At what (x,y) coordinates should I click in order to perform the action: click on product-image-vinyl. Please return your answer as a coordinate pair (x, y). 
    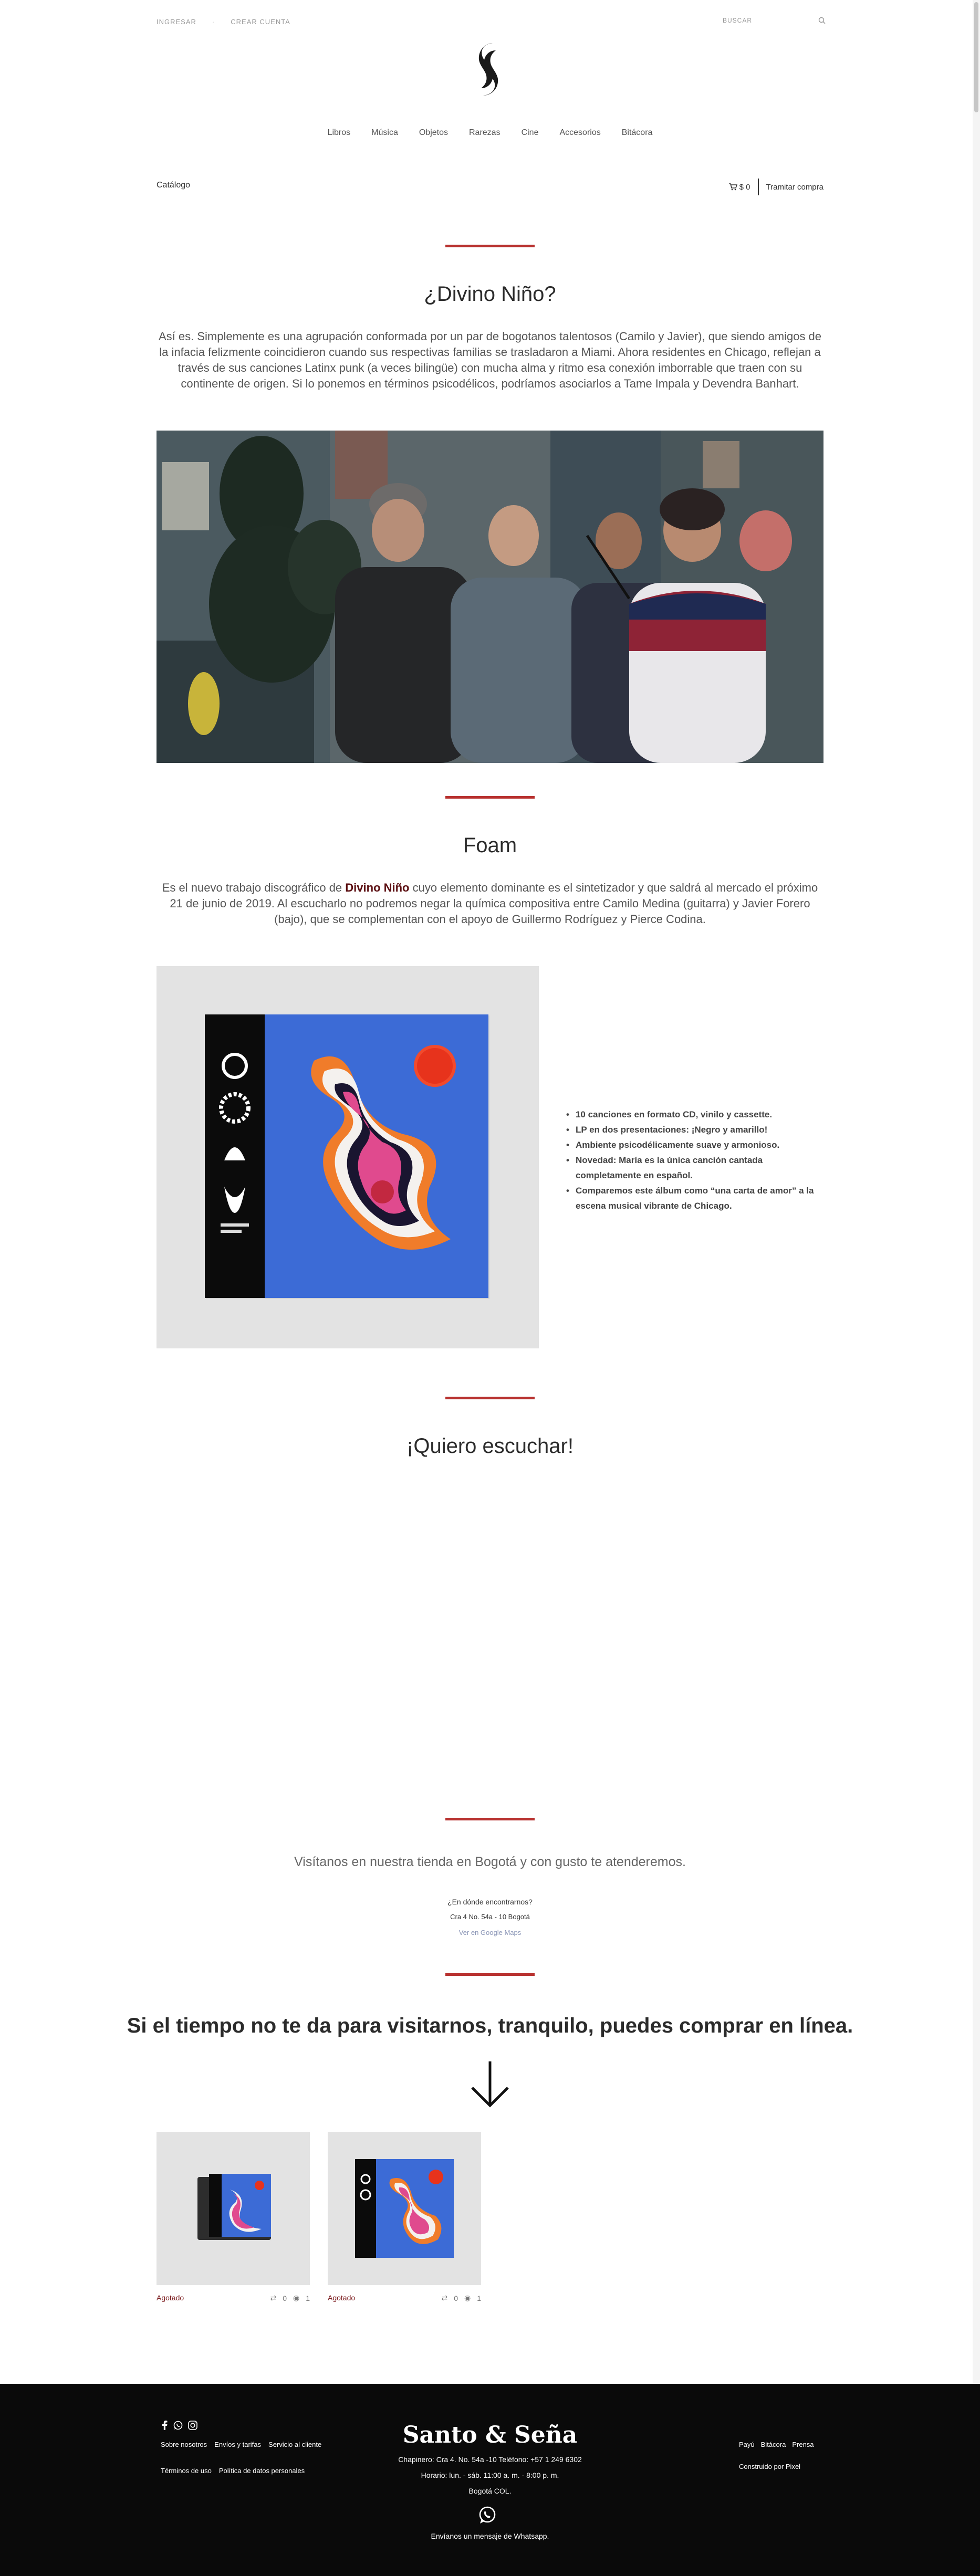
    Looking at the image, I should click on (404, 2208).